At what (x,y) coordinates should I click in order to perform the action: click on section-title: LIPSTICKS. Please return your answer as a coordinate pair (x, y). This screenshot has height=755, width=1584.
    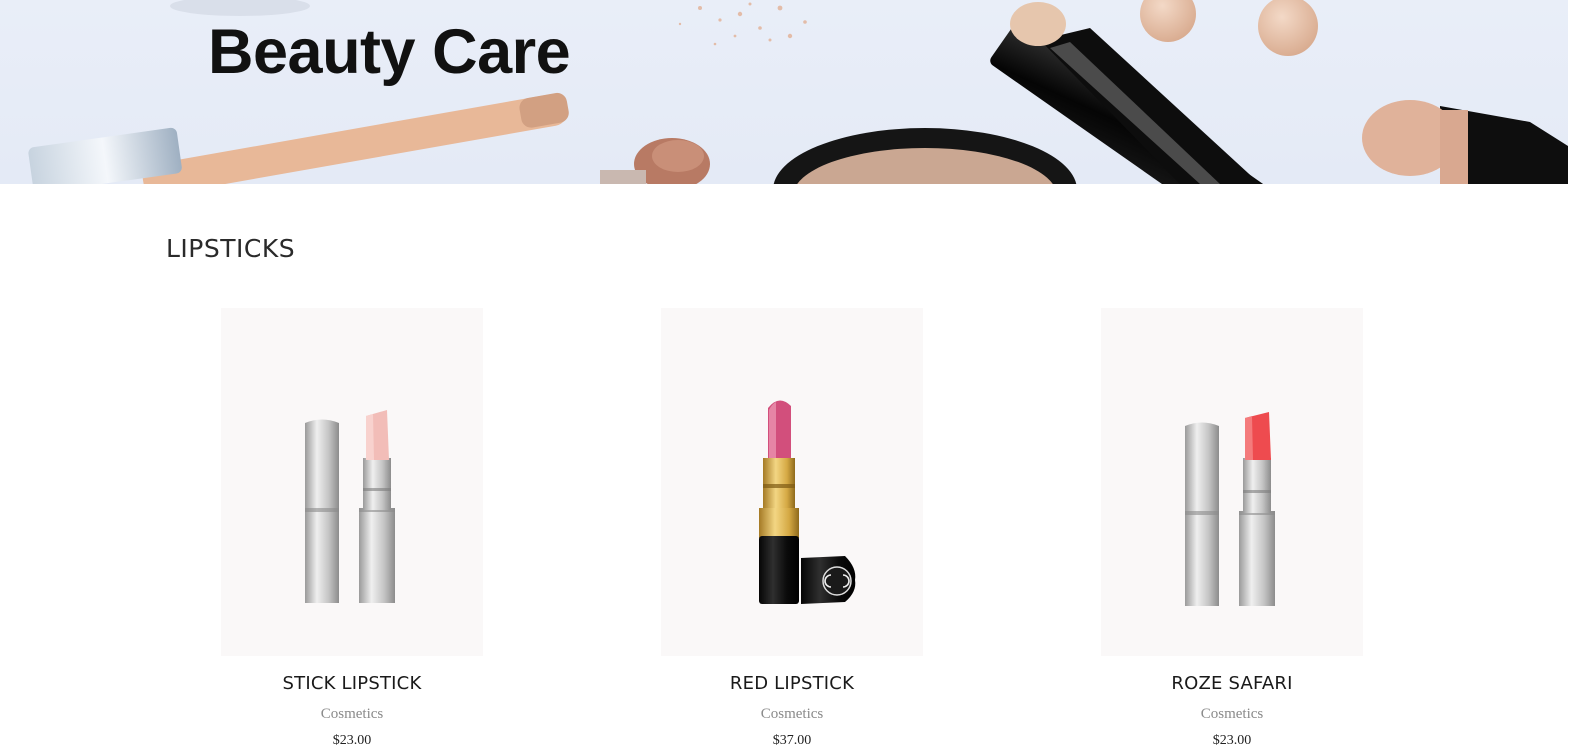
    Looking at the image, I should click on (231, 248).